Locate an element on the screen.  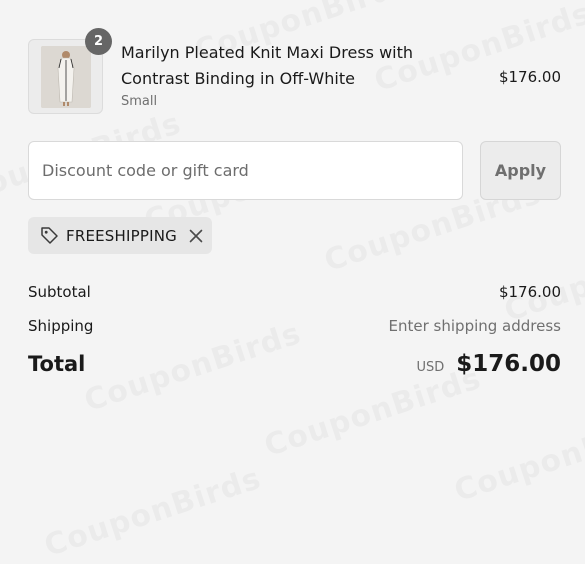
discount-code-label: FREESHIPPING is located at coordinates (121, 235).